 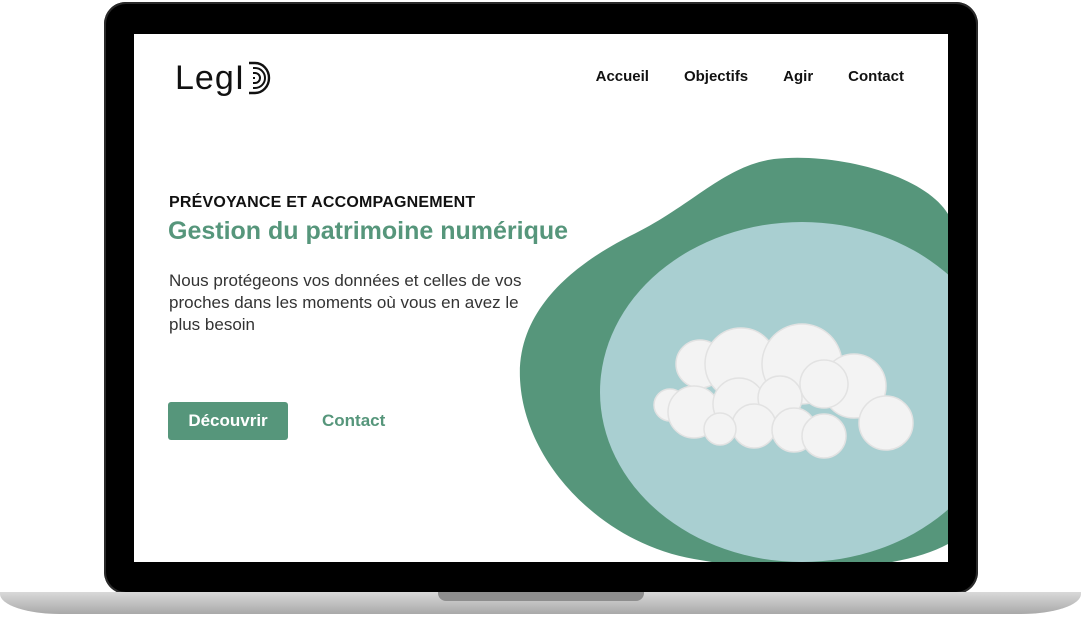 I want to click on nav-item-contact: Contact, so click(x=876, y=76).